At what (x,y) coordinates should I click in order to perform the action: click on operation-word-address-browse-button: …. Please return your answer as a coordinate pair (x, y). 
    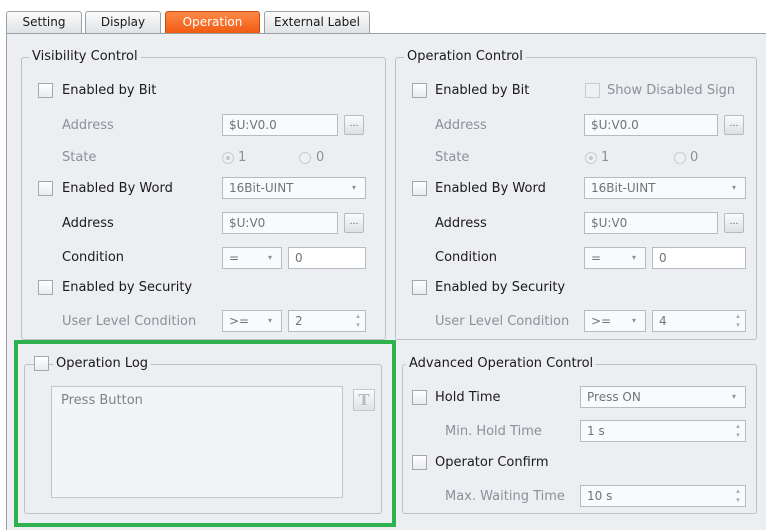
    Looking at the image, I should click on (734, 223).